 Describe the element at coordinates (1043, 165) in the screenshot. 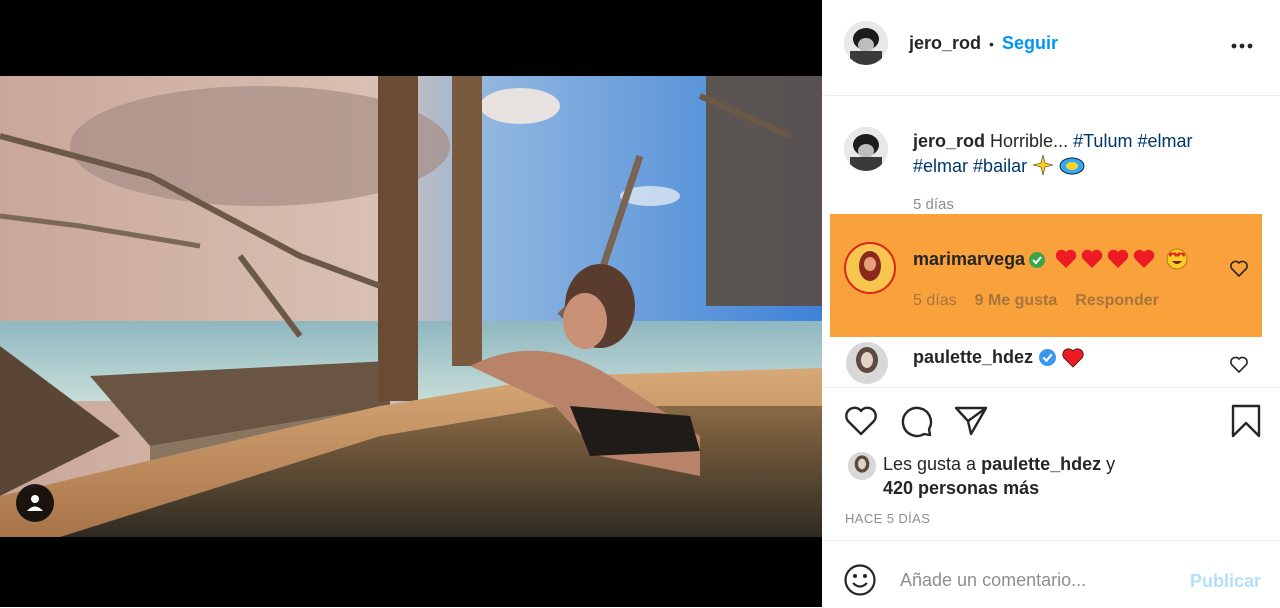

I see `sparkles-emoji` at that location.